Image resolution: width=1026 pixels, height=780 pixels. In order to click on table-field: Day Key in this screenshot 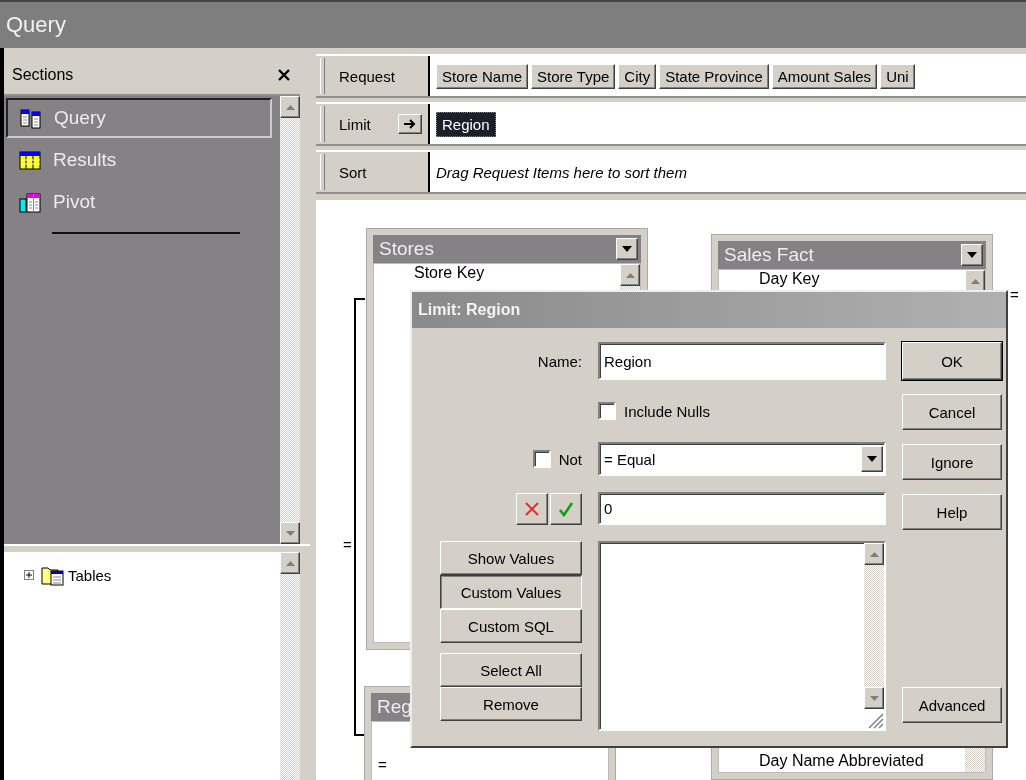, I will do `click(862, 279)`.